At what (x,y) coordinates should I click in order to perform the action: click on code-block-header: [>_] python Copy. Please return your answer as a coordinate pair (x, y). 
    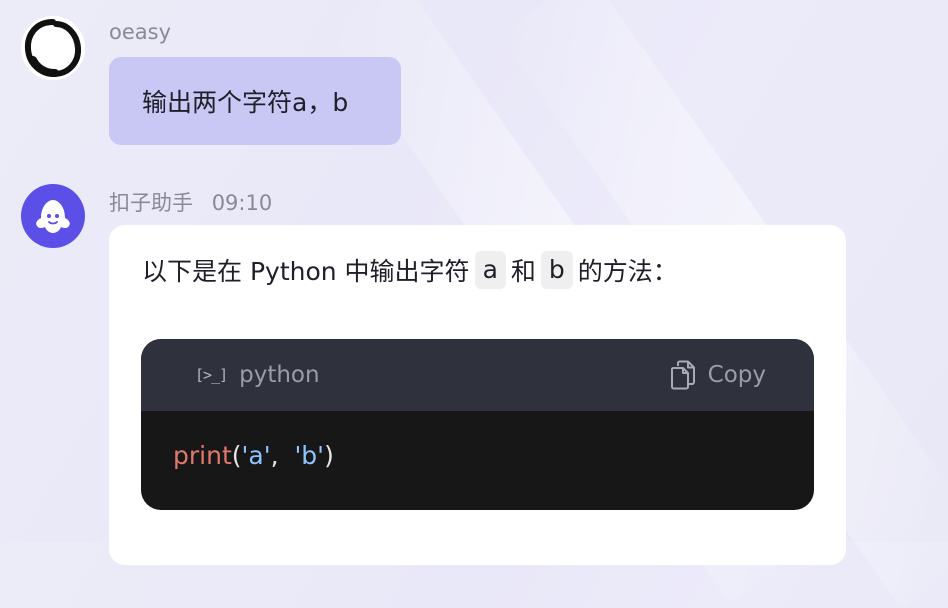
    Looking at the image, I should click on (477, 375).